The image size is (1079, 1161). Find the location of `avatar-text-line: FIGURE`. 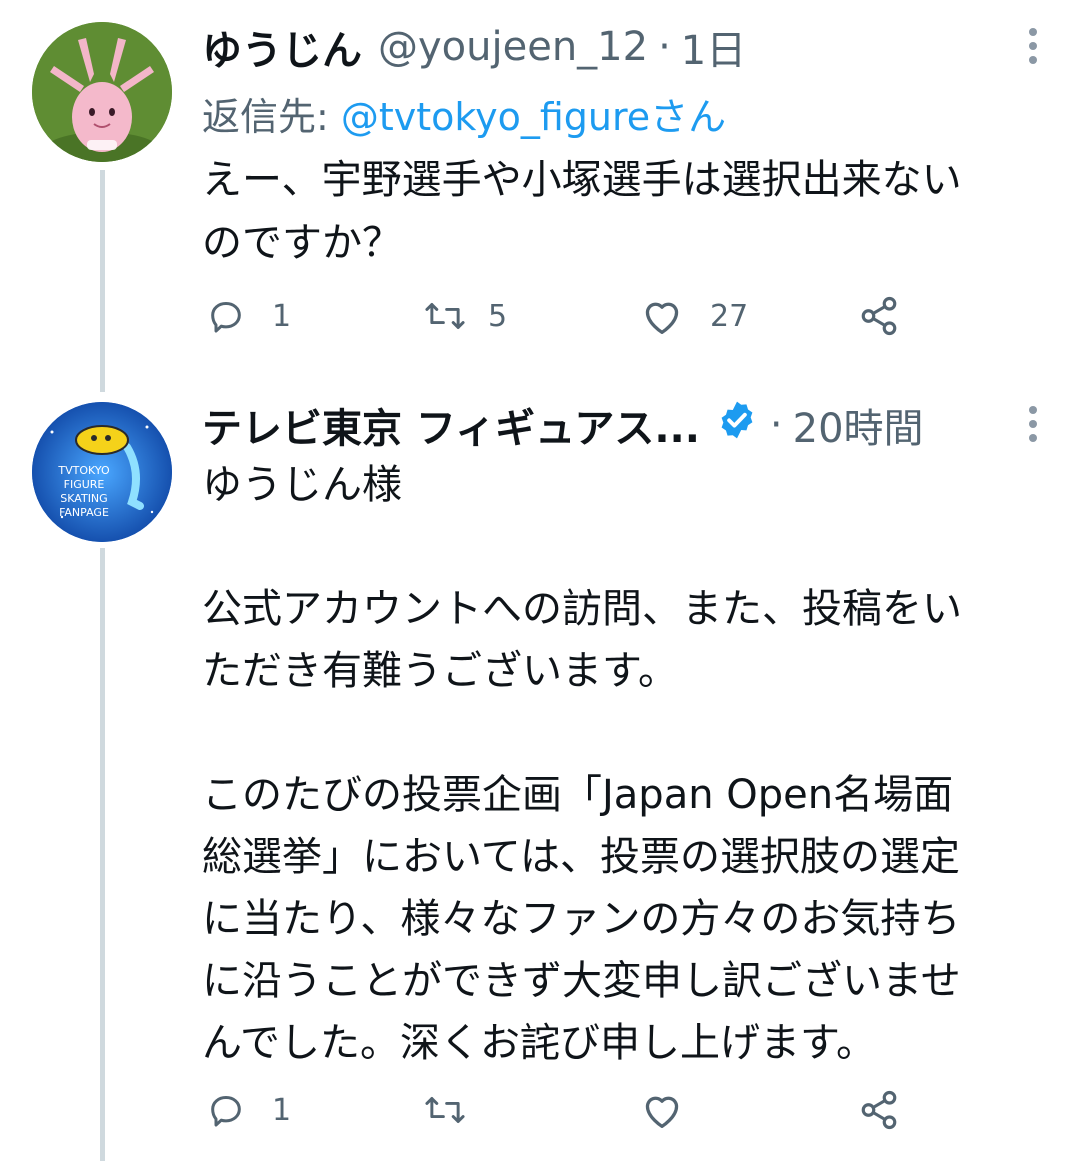

avatar-text-line: FIGURE is located at coordinates (84, 484).